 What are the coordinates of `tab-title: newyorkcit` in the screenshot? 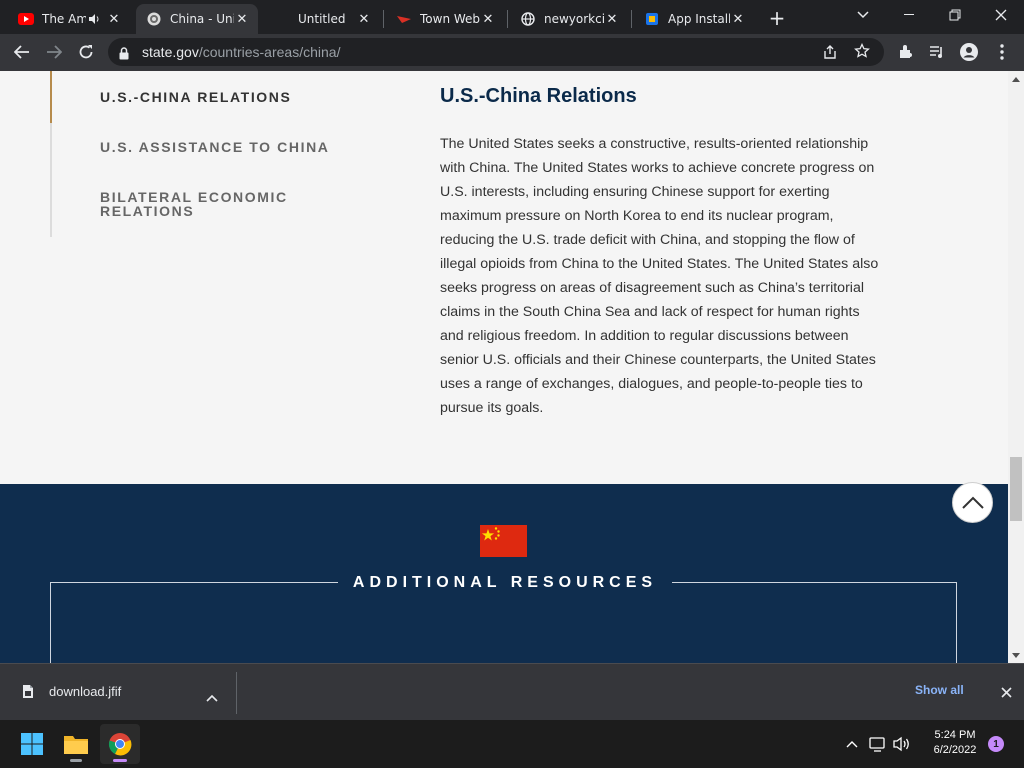 It's located at (574, 19).